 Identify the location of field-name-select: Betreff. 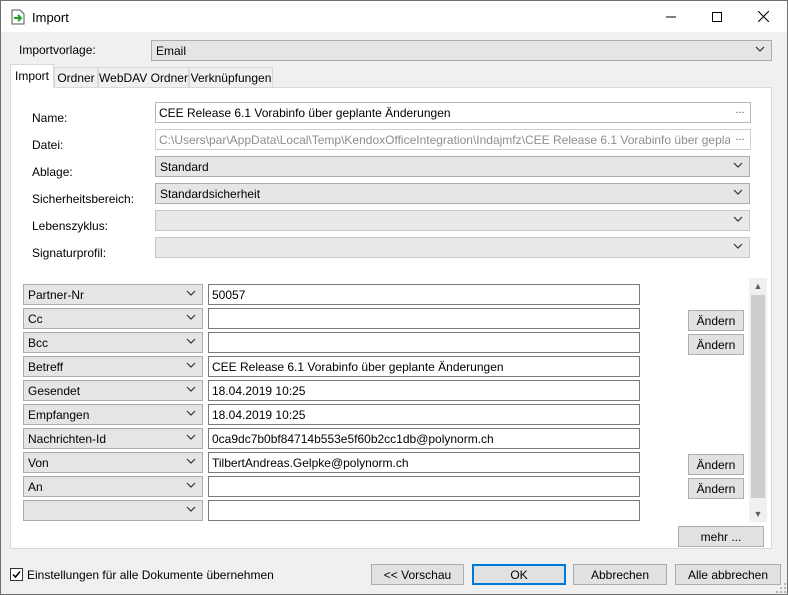
(113, 366).